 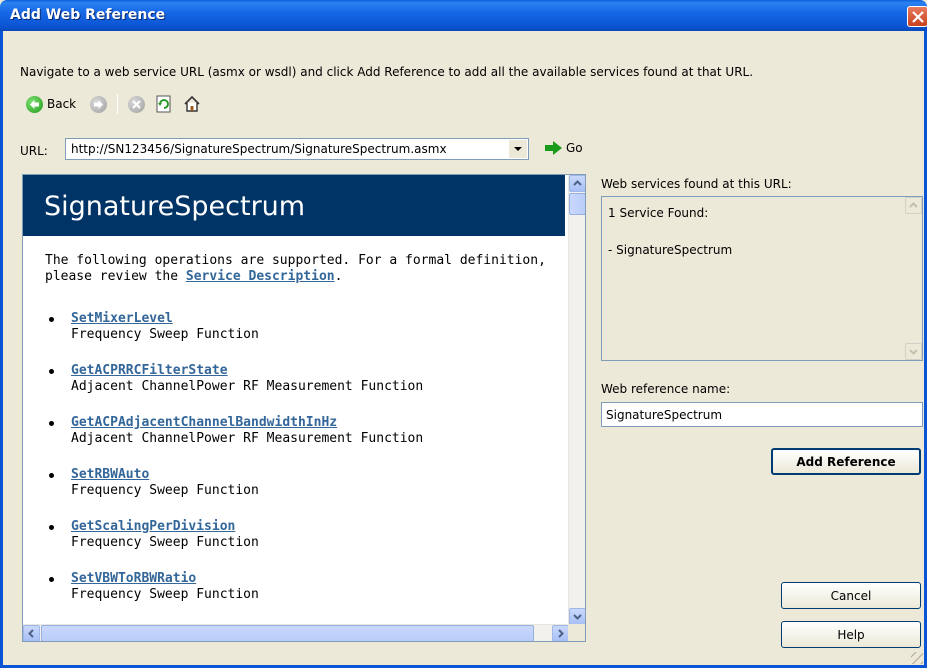 I want to click on stop-button, so click(x=137, y=104).